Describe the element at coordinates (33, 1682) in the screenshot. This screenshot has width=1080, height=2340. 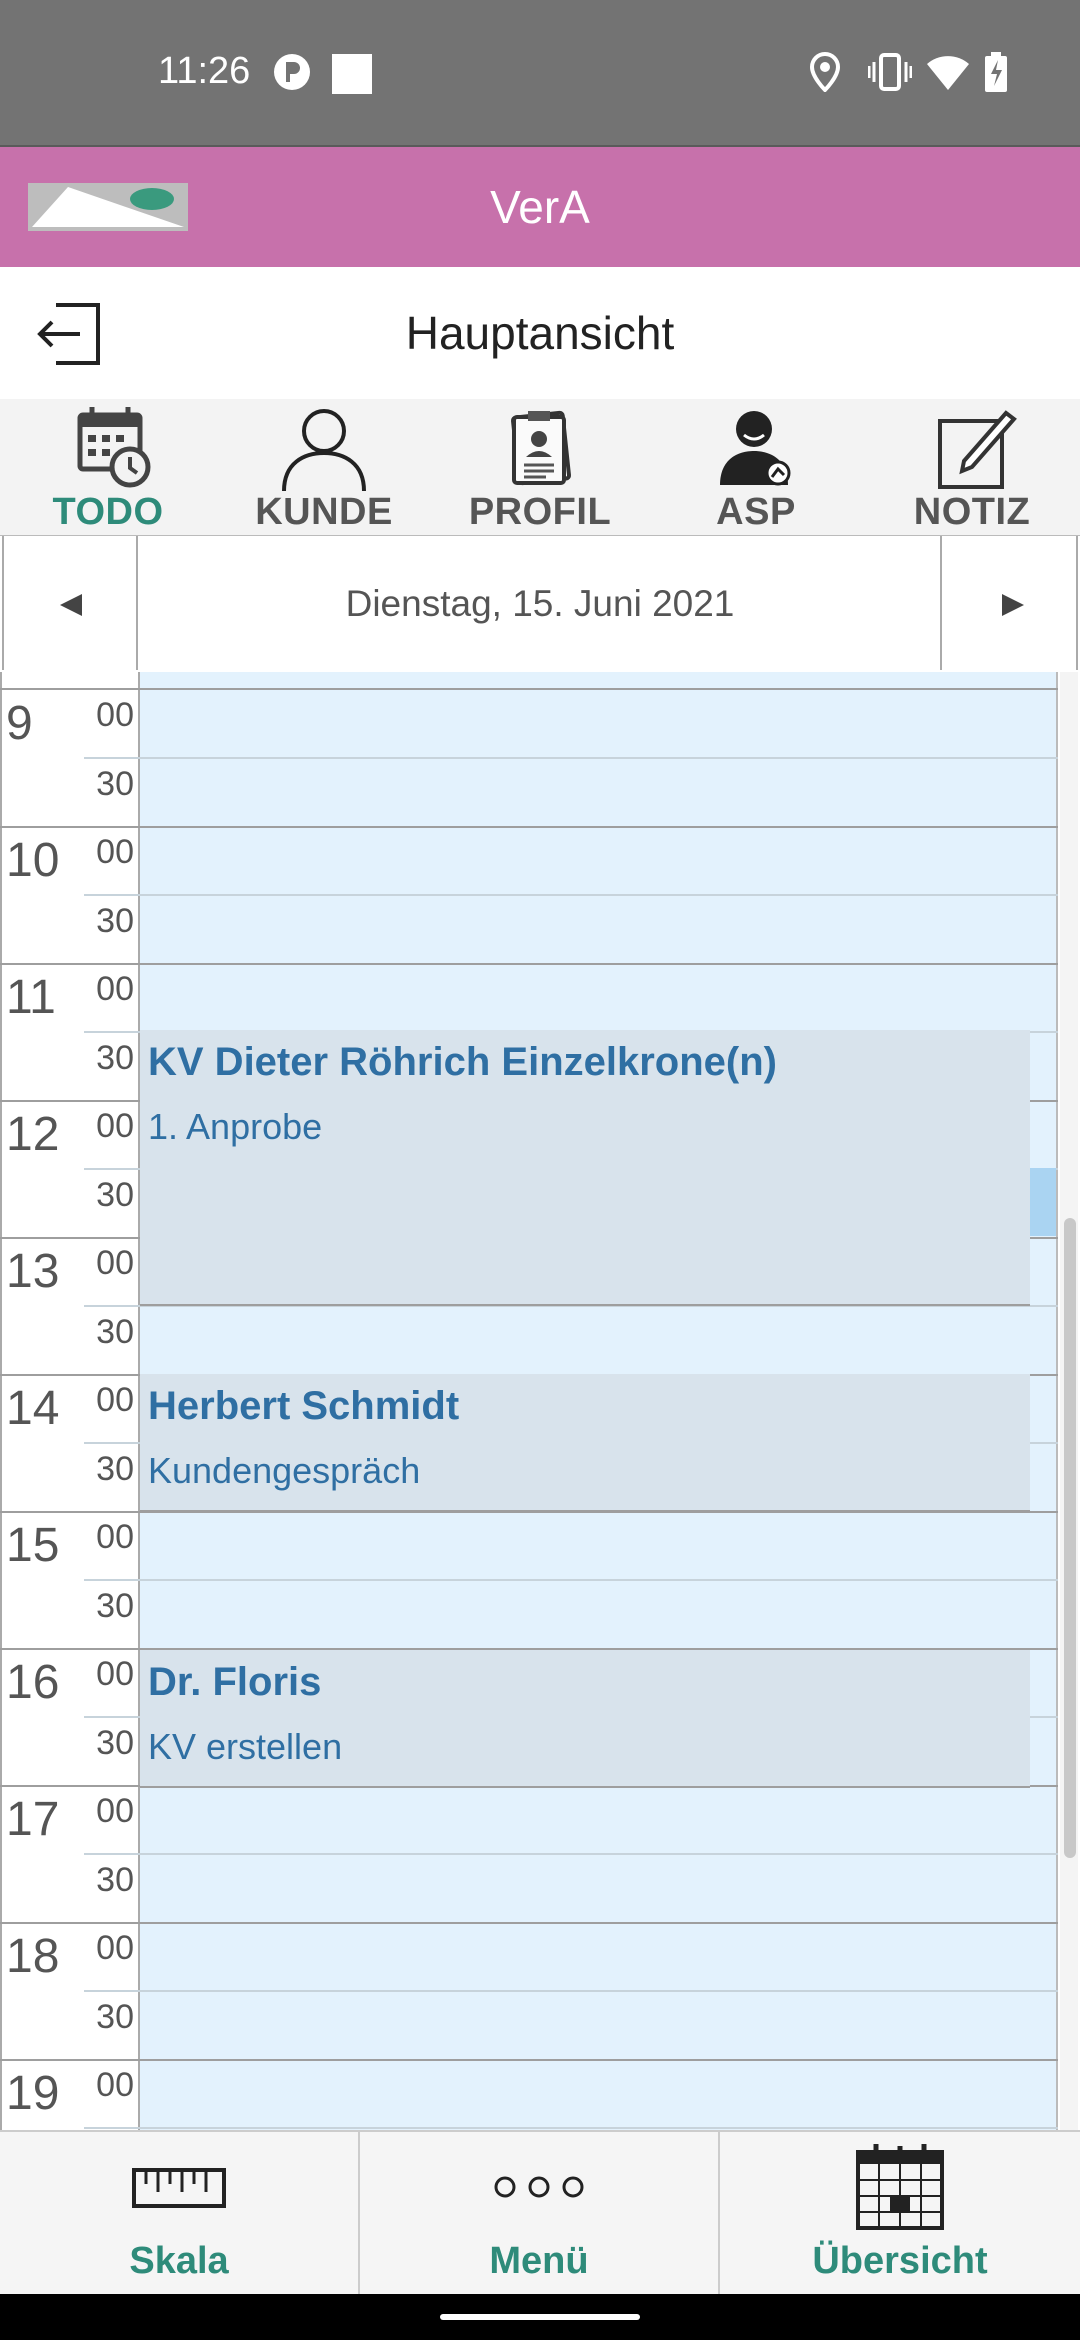
I see `hour-label: 16` at that location.